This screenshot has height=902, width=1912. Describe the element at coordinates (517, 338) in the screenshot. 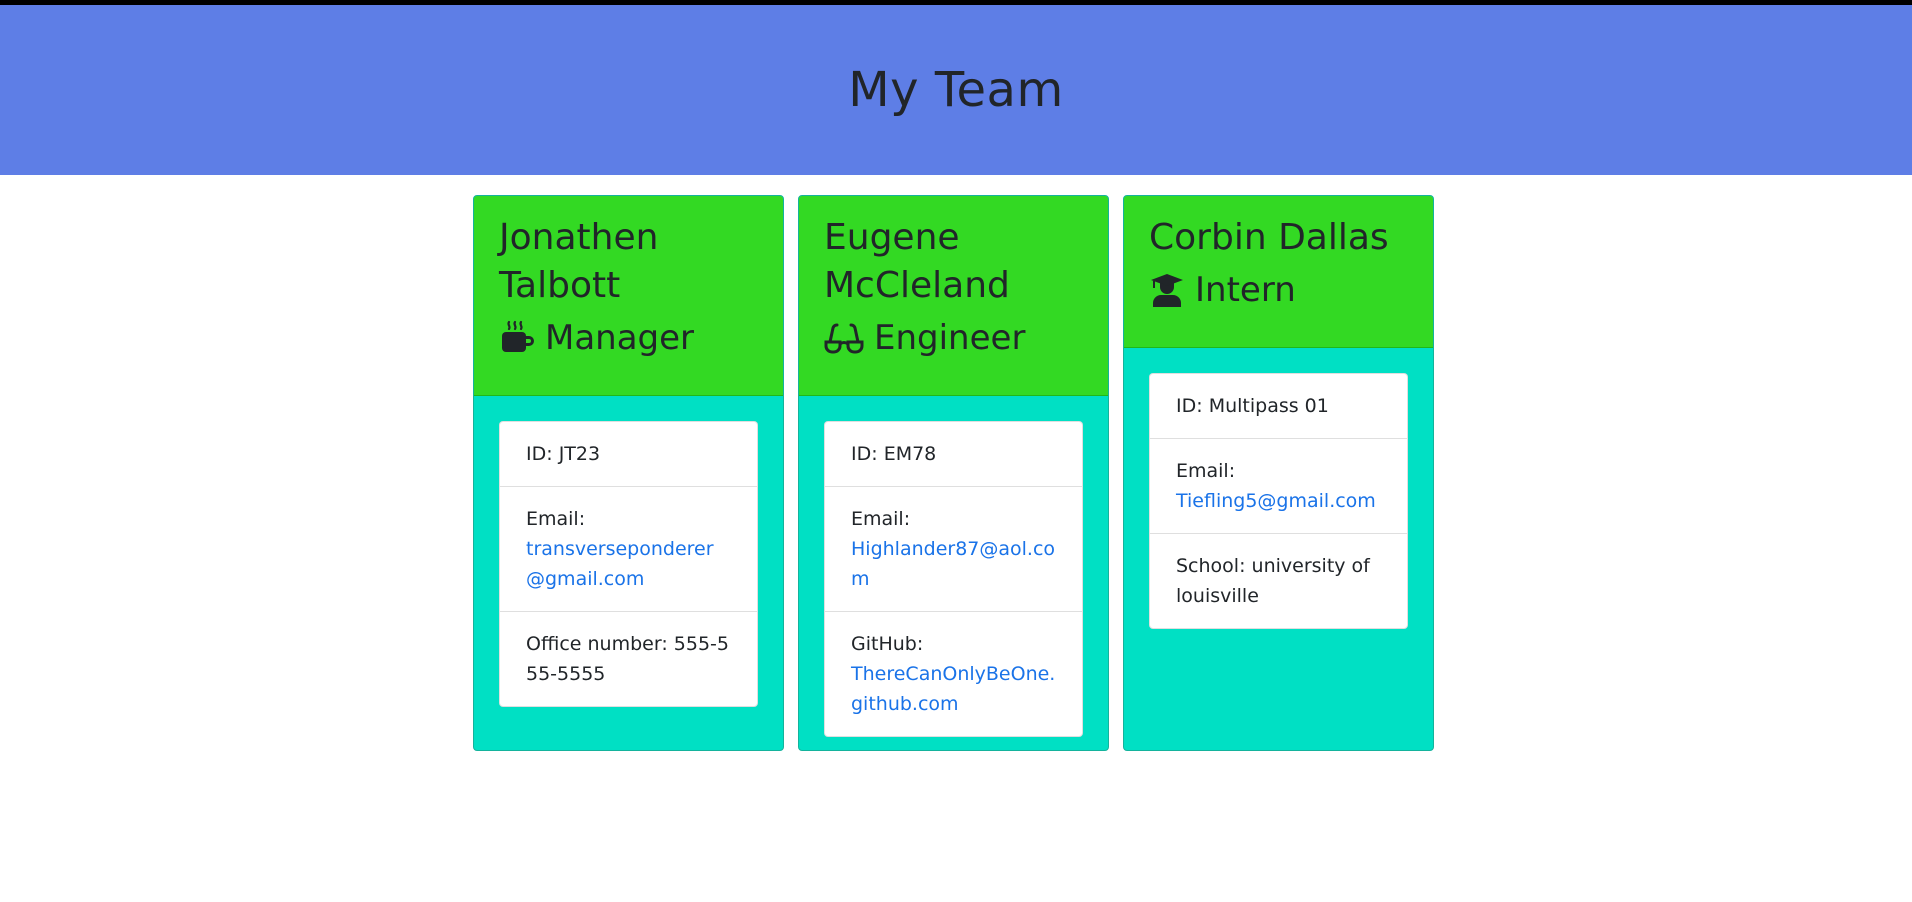

I see `mug-icon` at that location.